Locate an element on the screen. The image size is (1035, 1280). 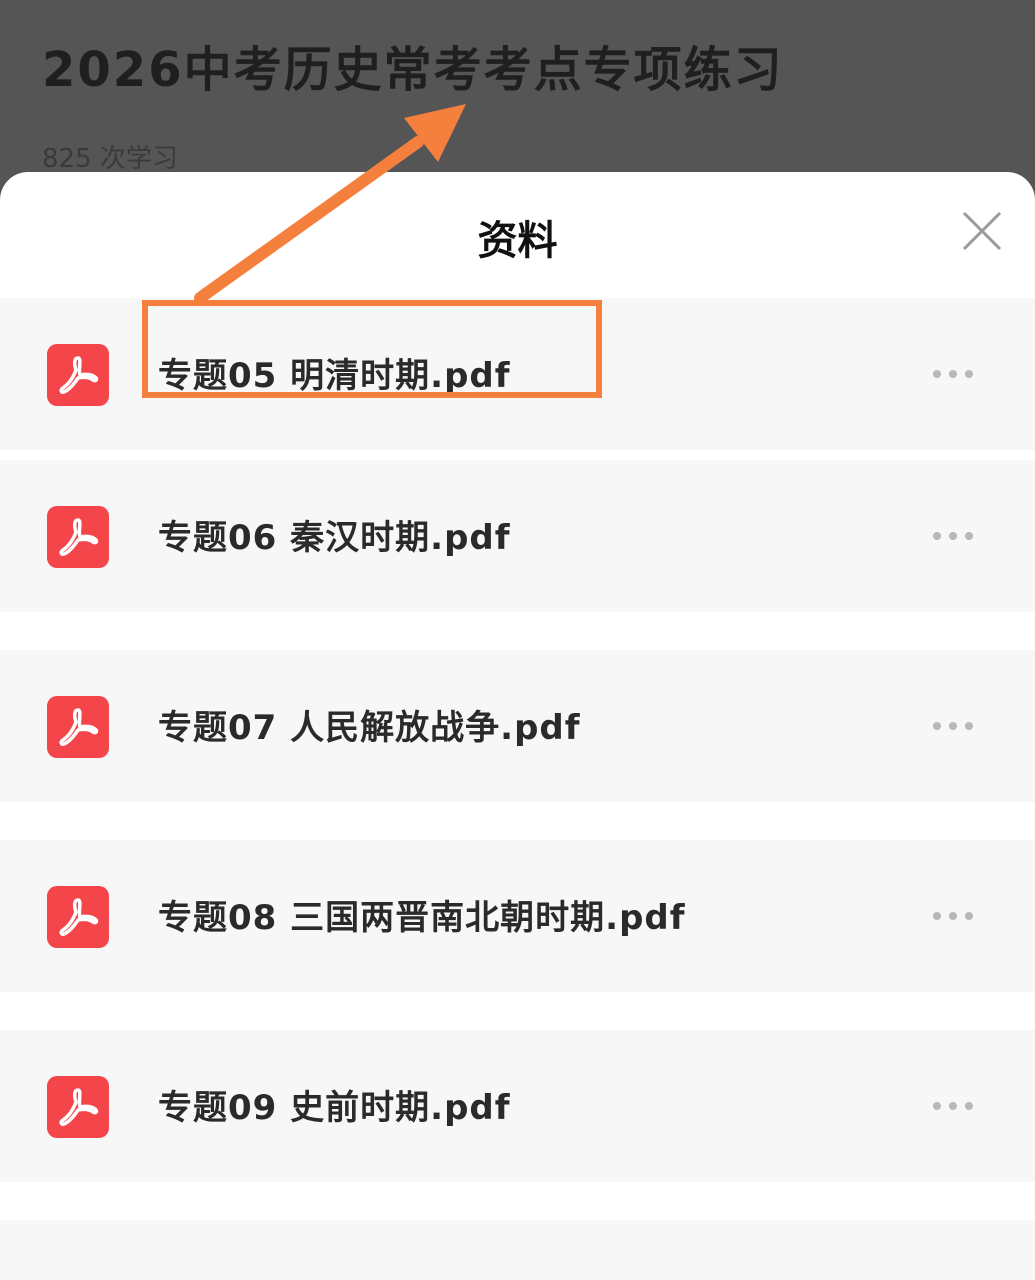
study-count: 825 次学习 is located at coordinates (110, 159).